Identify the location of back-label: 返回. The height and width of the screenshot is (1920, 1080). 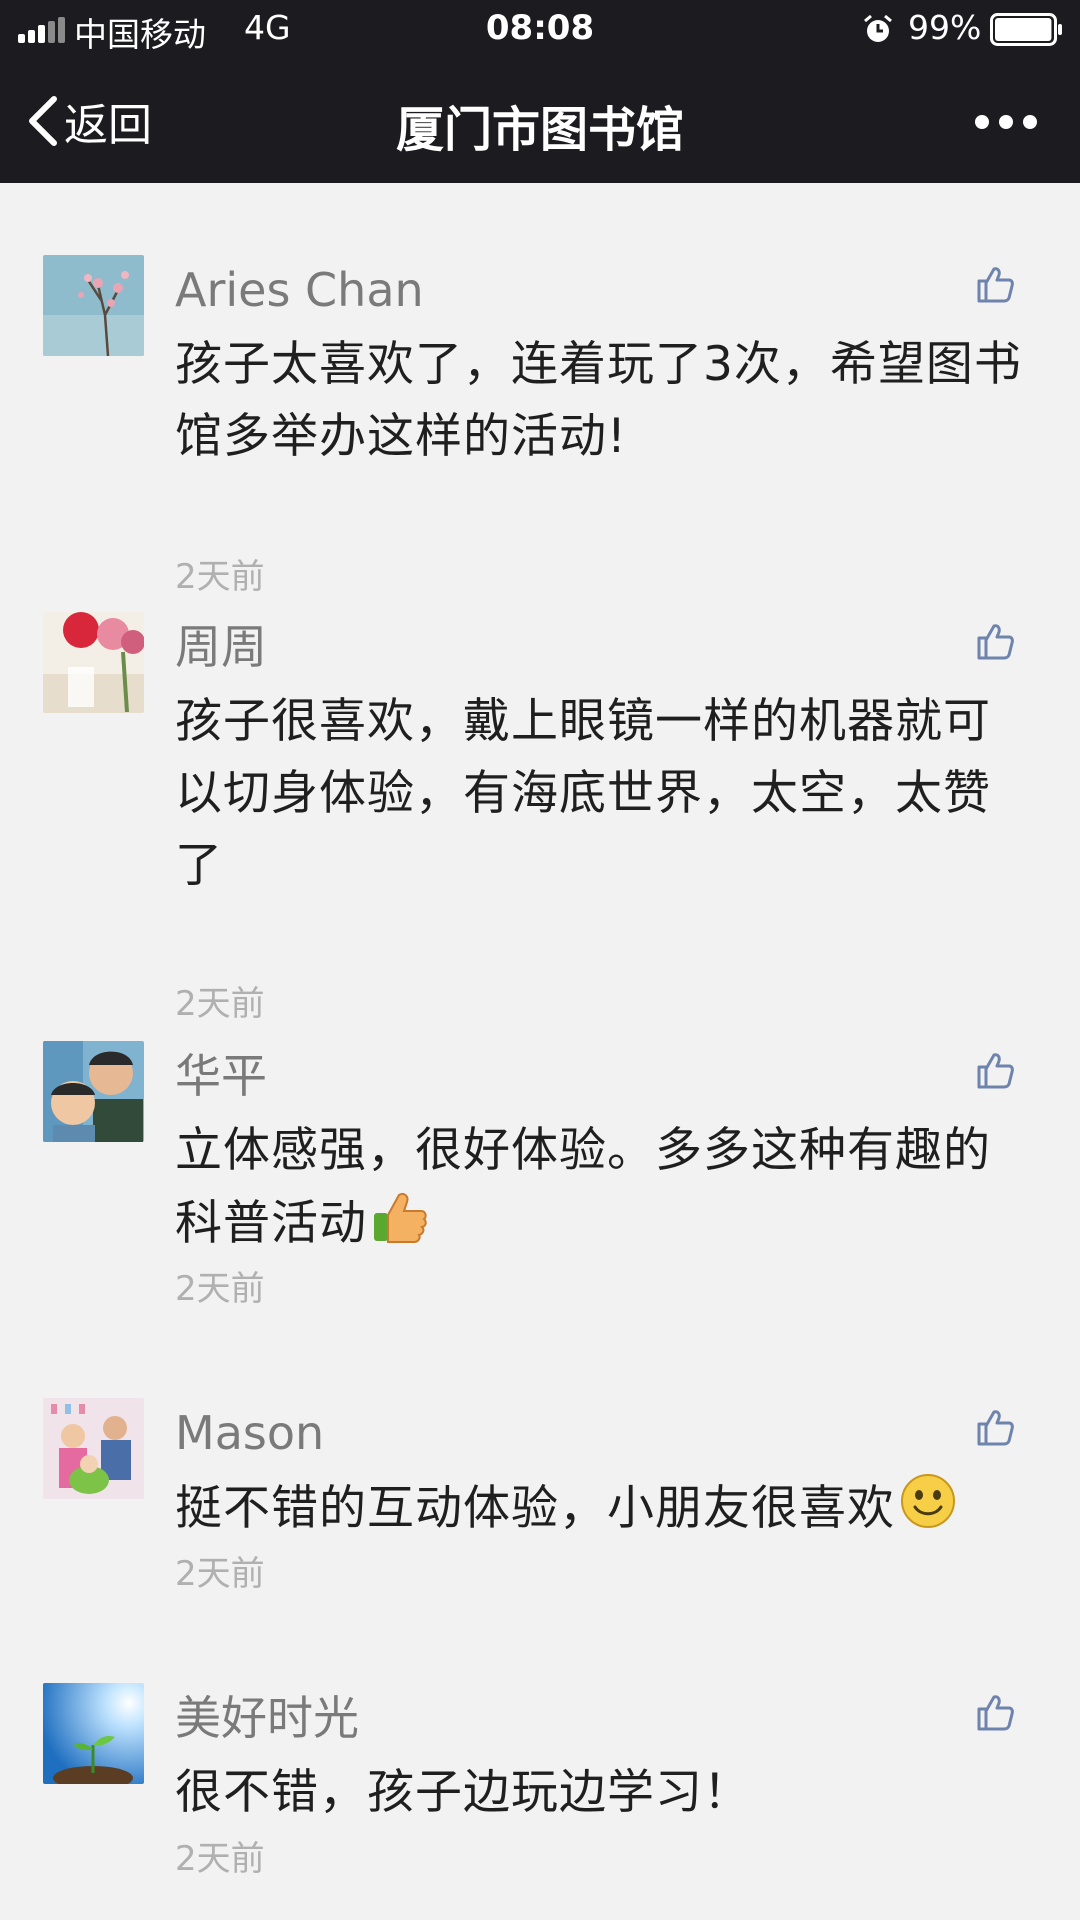
(108, 125).